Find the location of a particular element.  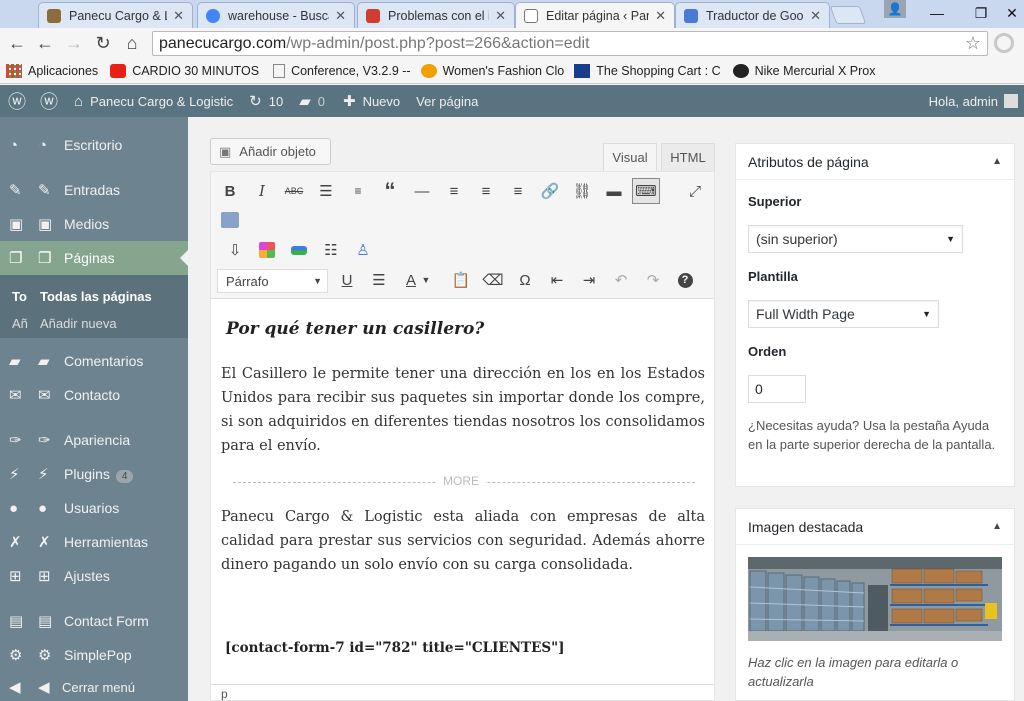

unlink-icon: ⛓ is located at coordinates (582, 191).